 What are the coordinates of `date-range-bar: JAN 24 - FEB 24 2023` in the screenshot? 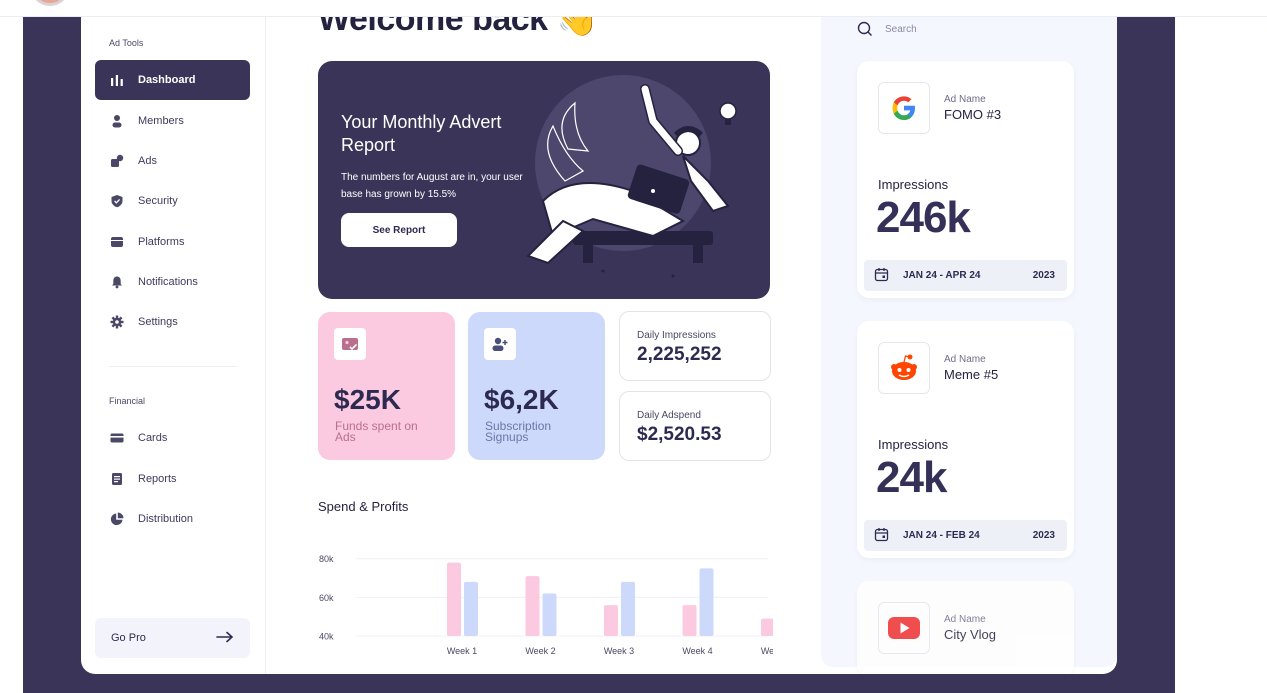 It's located at (965, 535).